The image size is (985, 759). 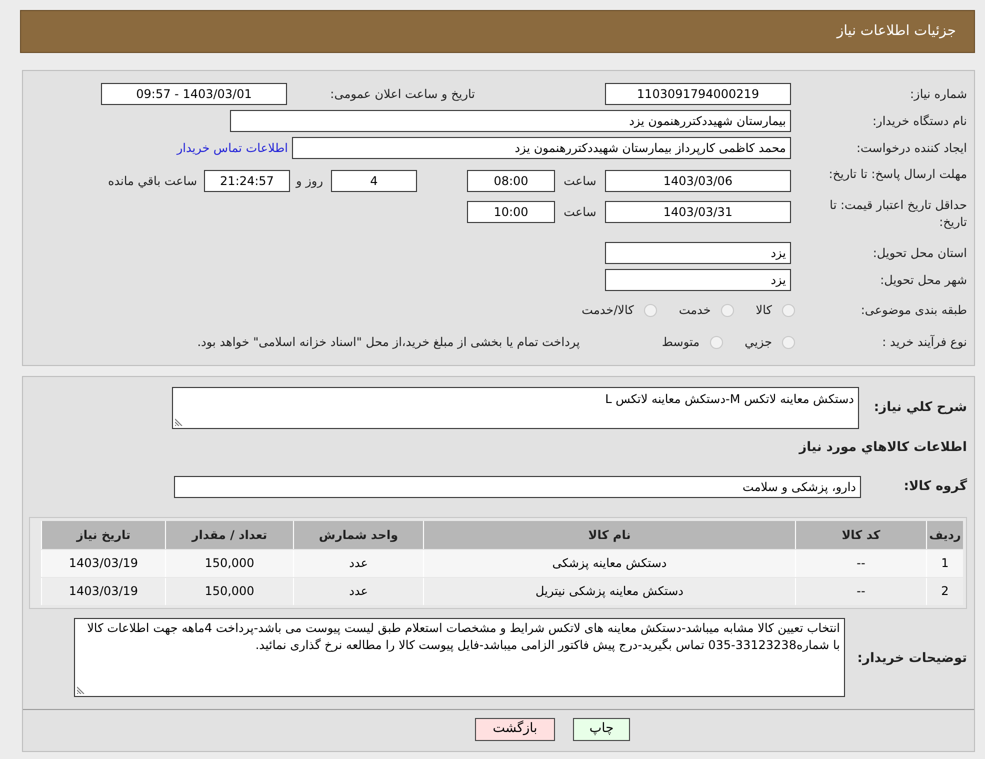 I want to click on table-cell: 1, so click(x=944, y=563).